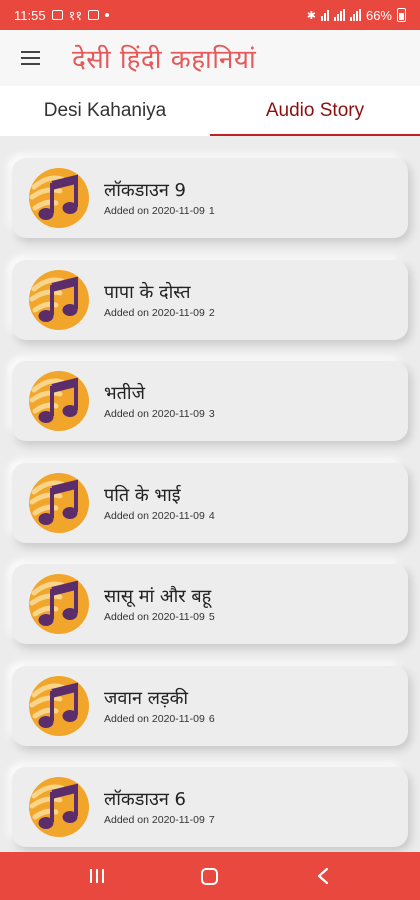  I want to click on back-button, so click(323, 876).